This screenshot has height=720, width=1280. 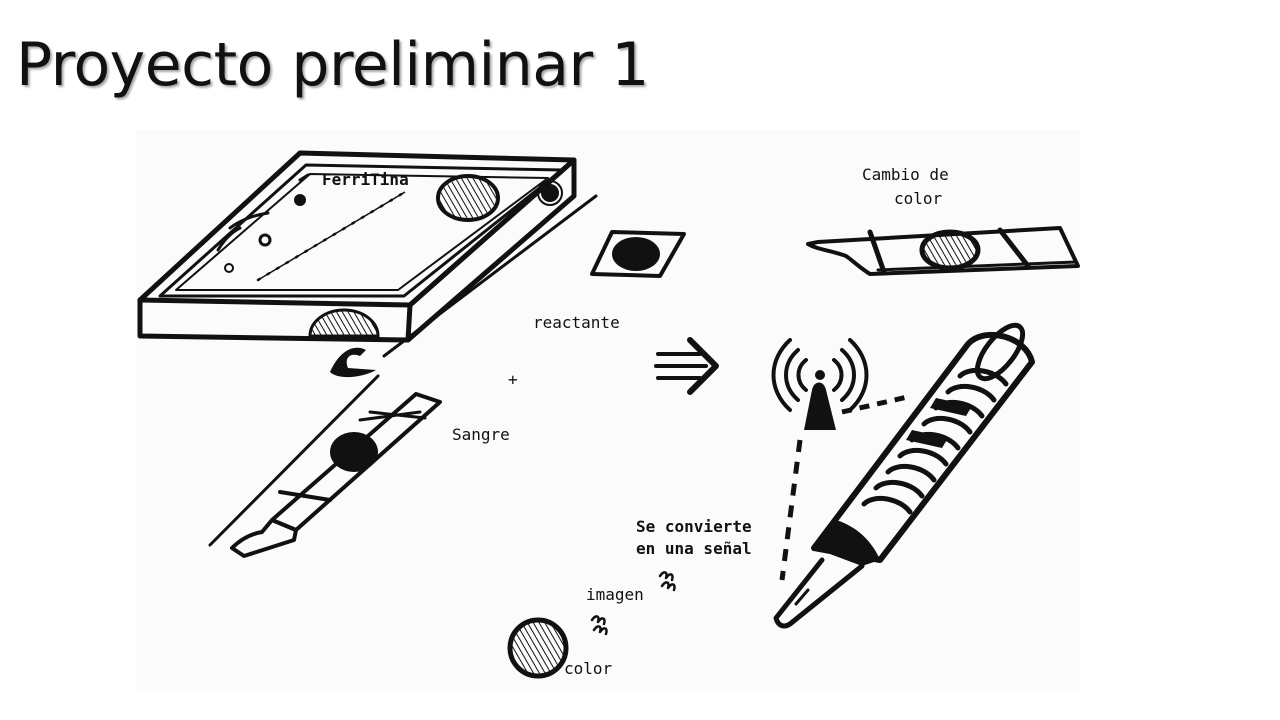 What do you see at coordinates (820, 384) in the screenshot?
I see `antenna-signal-icon` at bounding box center [820, 384].